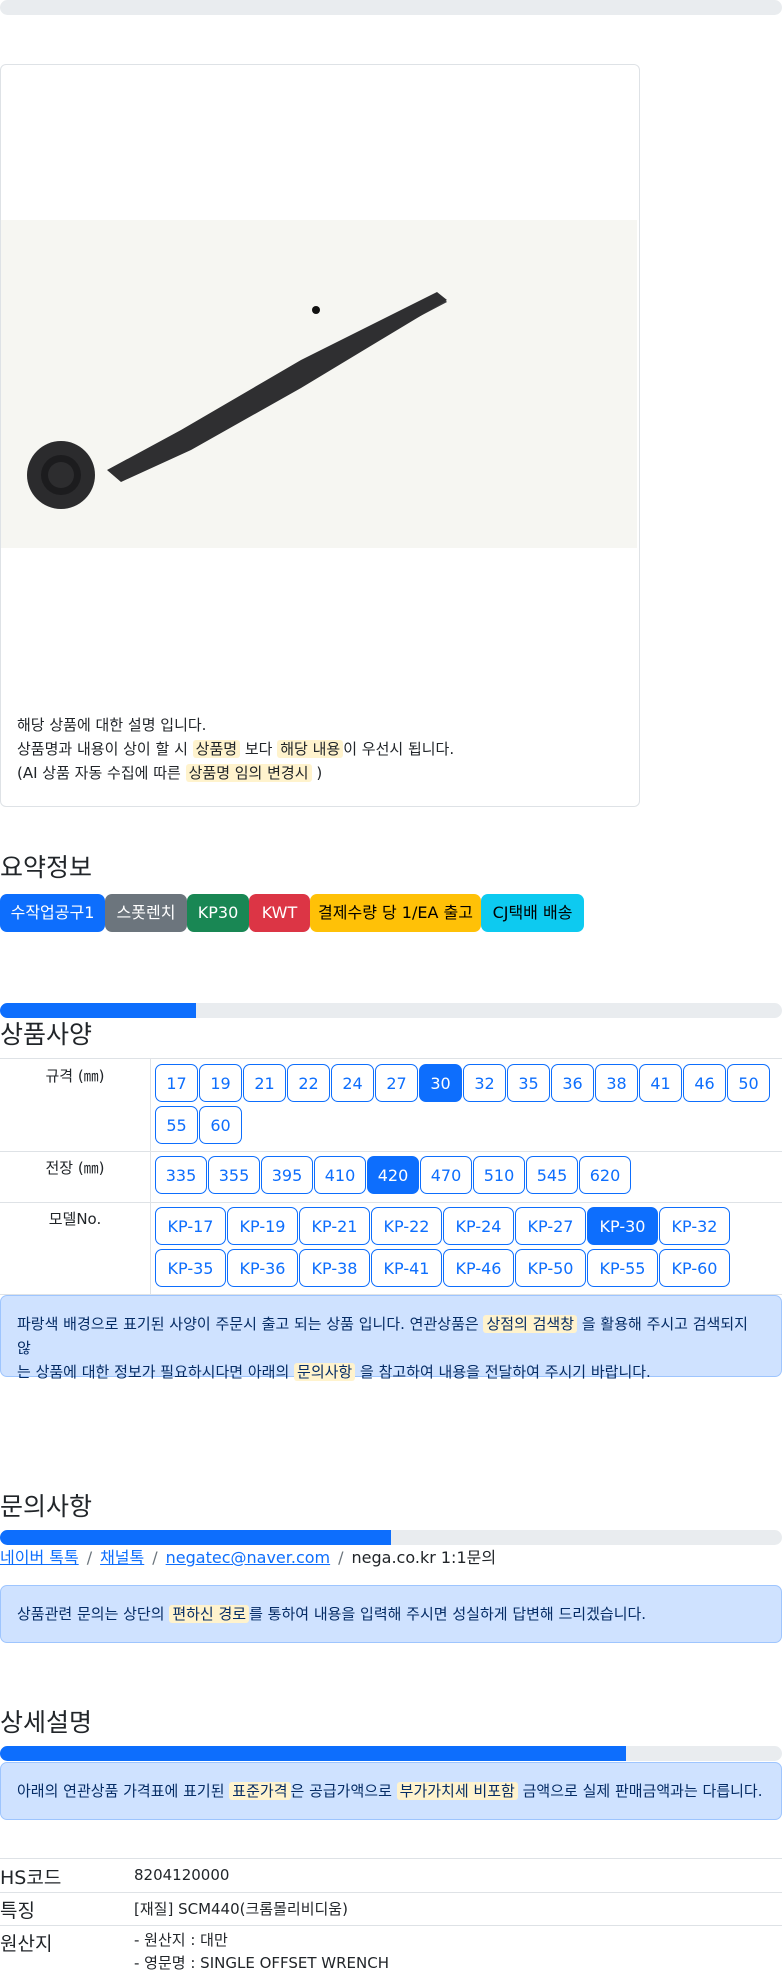  Describe the element at coordinates (528, 1083) in the screenshot. I see `spec-option: 35` at that location.